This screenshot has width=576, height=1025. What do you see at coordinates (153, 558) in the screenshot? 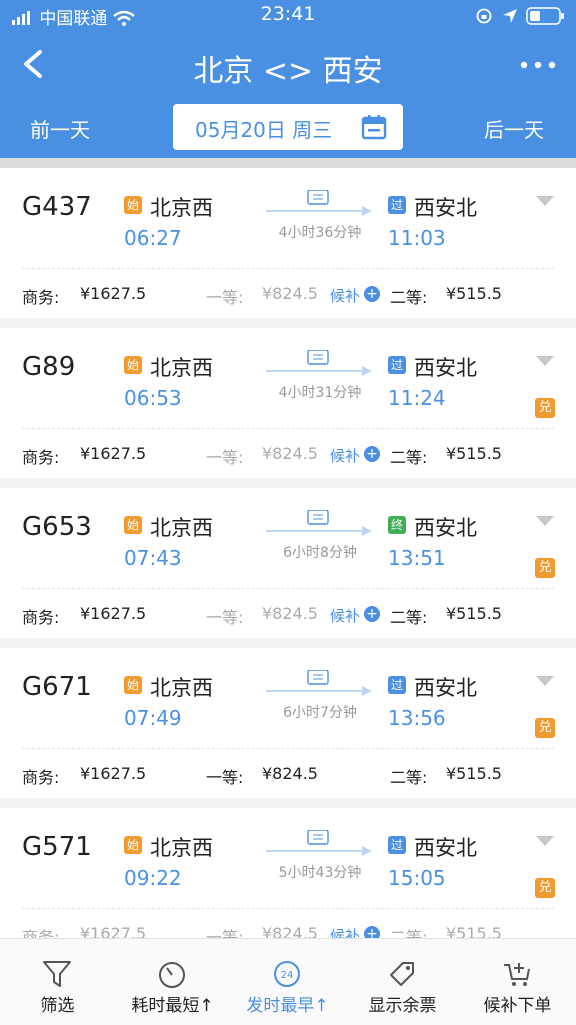
I see `departure-time: 07:43` at bounding box center [153, 558].